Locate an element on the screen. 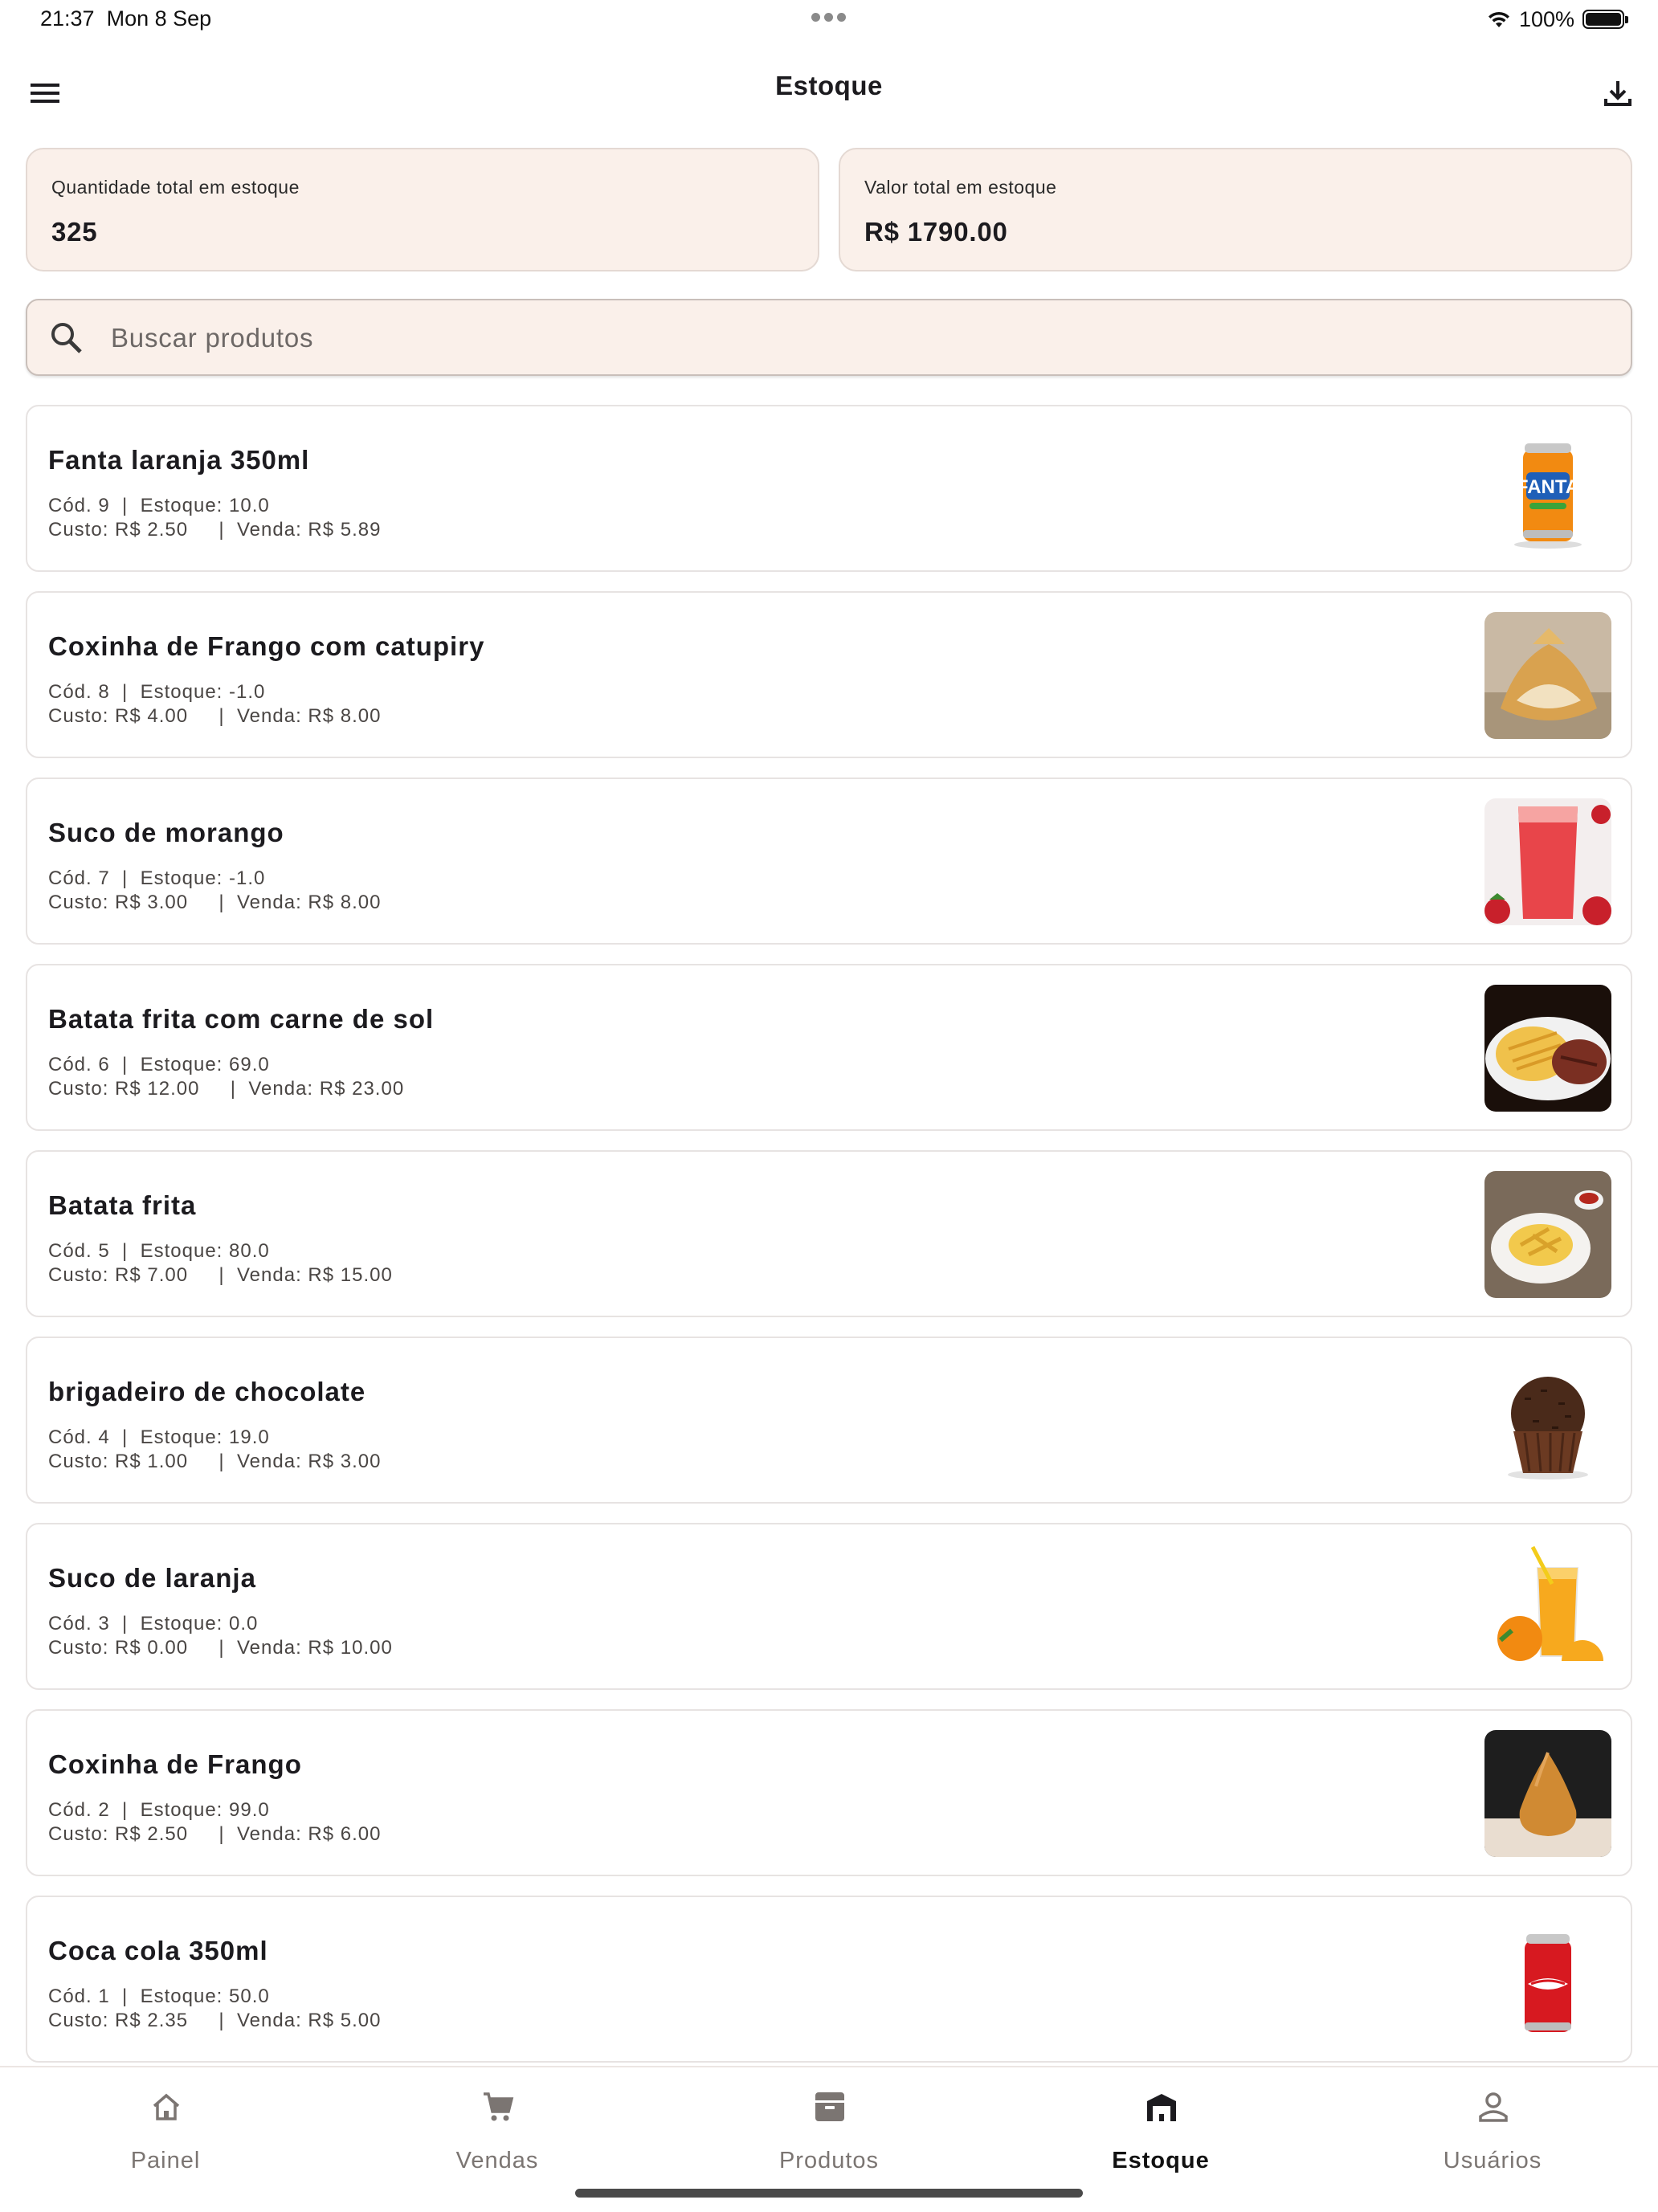 Image resolution: width=1658 pixels, height=2212 pixels. download-icon is located at coordinates (1617, 93).